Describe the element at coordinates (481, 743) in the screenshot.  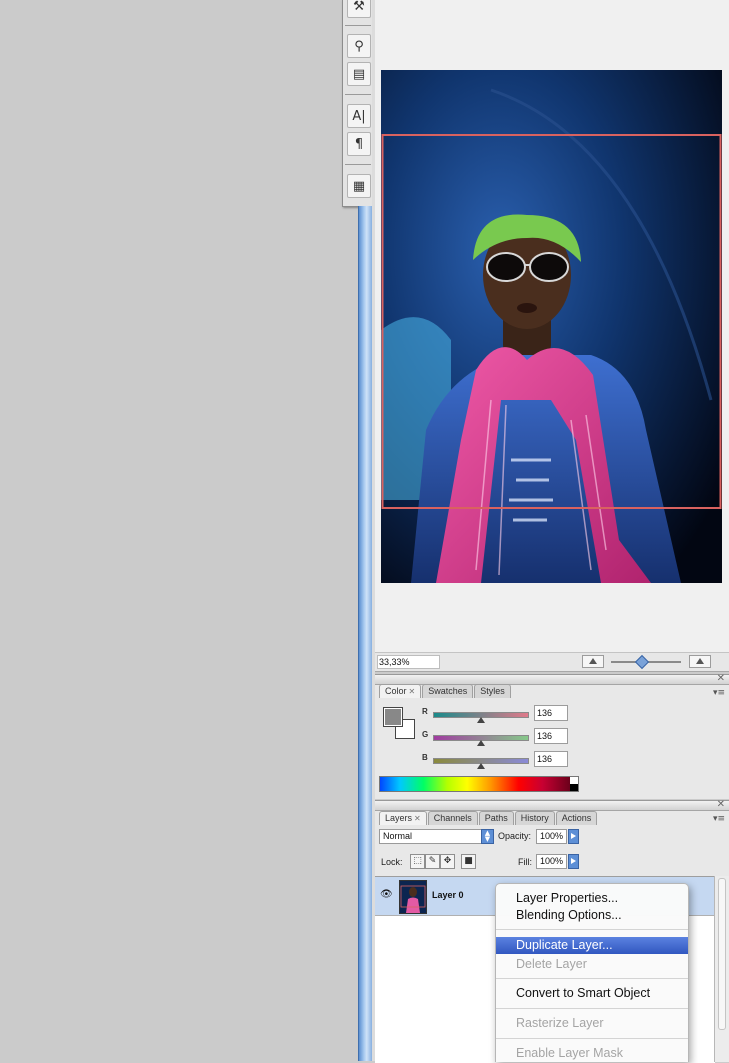
I see `green-slider-caret` at that location.